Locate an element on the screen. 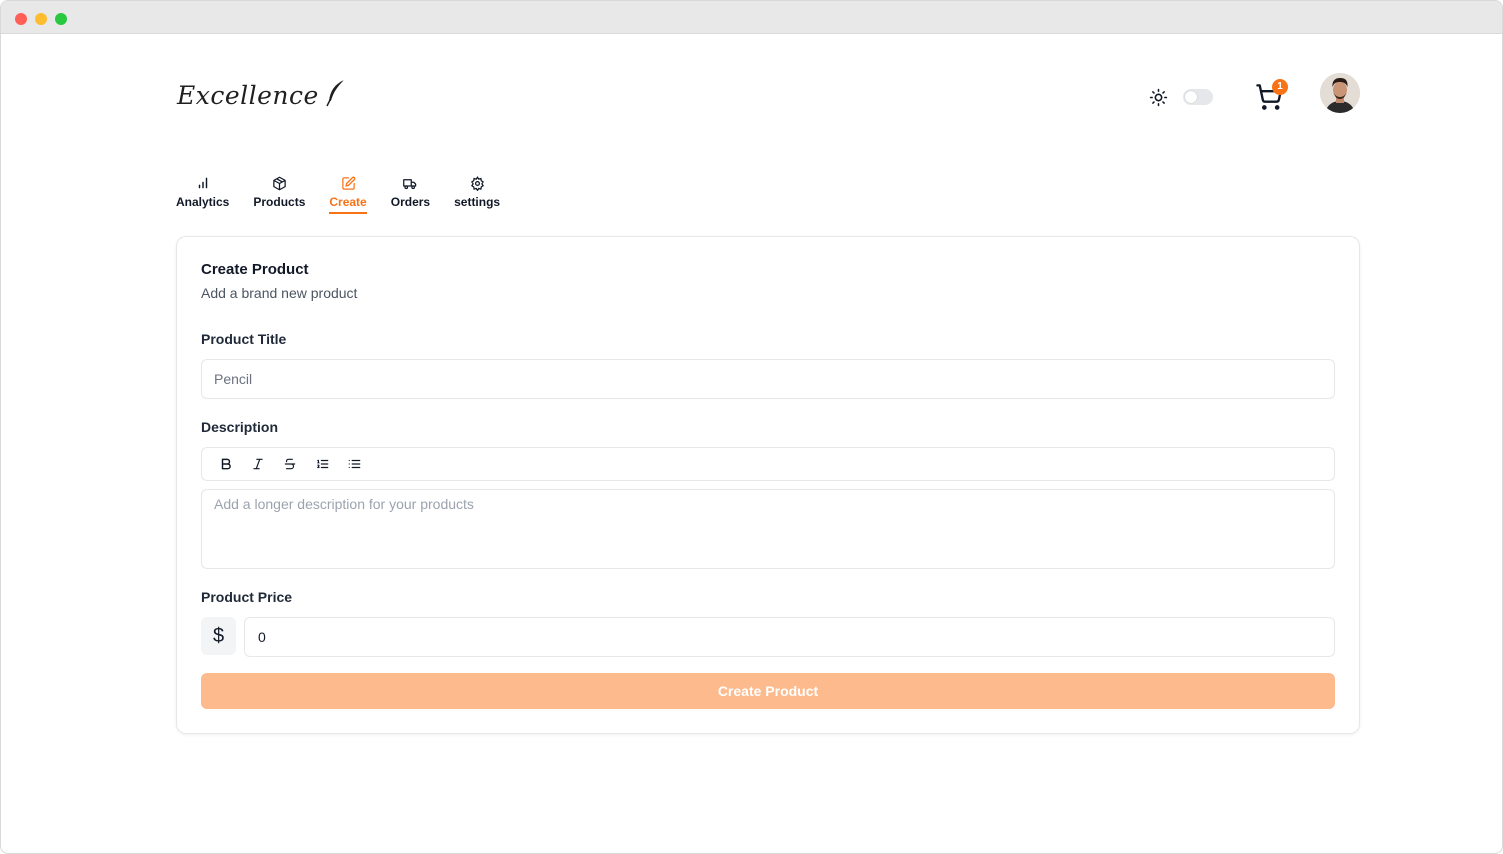 This screenshot has height=854, width=1503. window-titlebar is located at coordinates (751, 17).